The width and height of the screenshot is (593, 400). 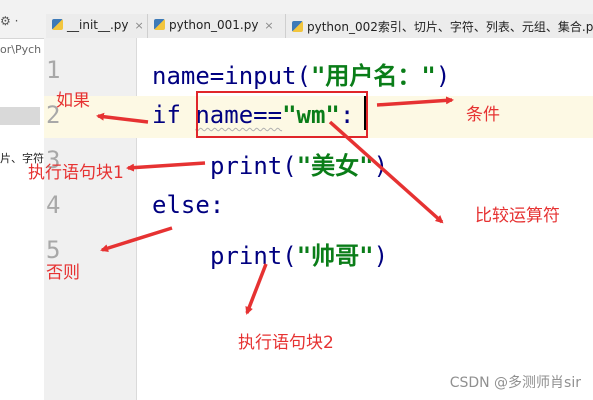 I want to click on arrow-compare, so click(x=386, y=172).